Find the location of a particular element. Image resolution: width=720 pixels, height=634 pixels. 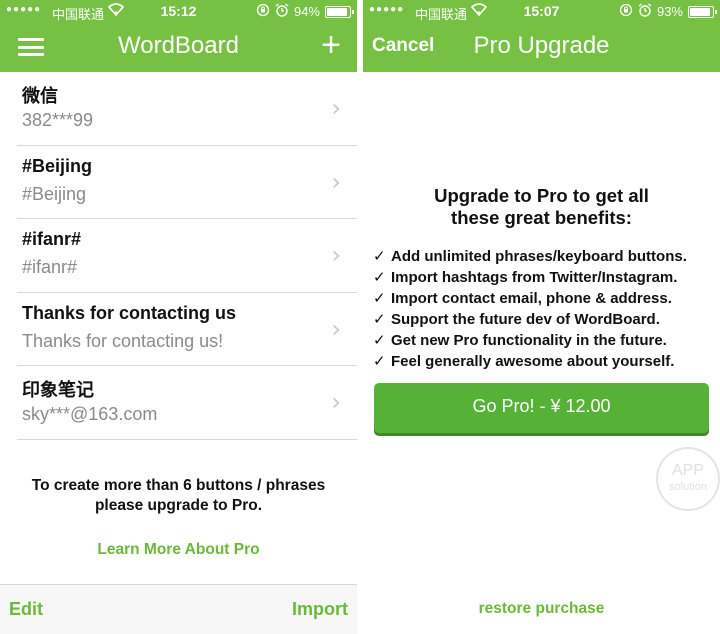

go-pro-button: Go Pro! - ¥ 12.00 is located at coordinates (541, 408).